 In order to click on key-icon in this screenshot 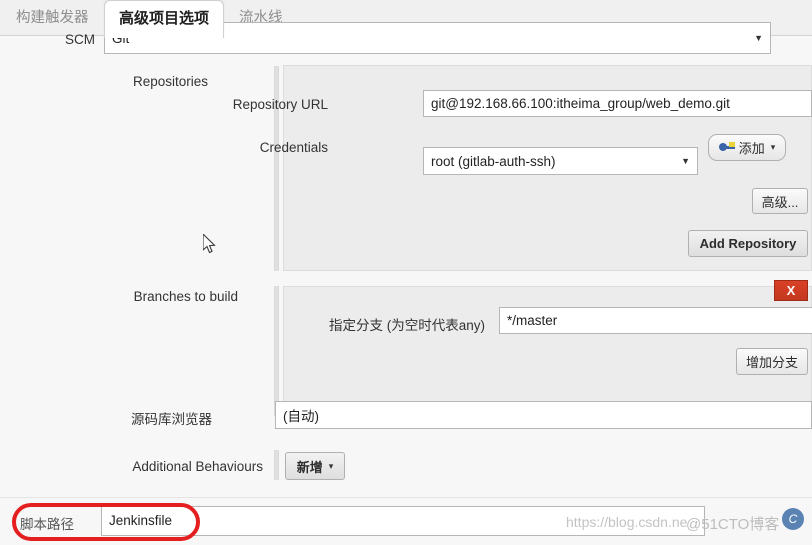, I will do `click(726, 147)`.